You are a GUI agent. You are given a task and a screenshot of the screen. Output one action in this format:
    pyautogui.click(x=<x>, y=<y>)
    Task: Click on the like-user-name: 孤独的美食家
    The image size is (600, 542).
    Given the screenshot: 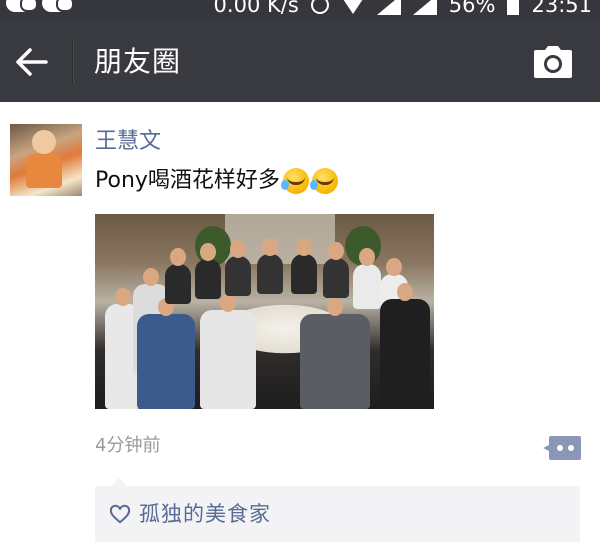 What is the action you would take?
    pyautogui.click(x=205, y=514)
    